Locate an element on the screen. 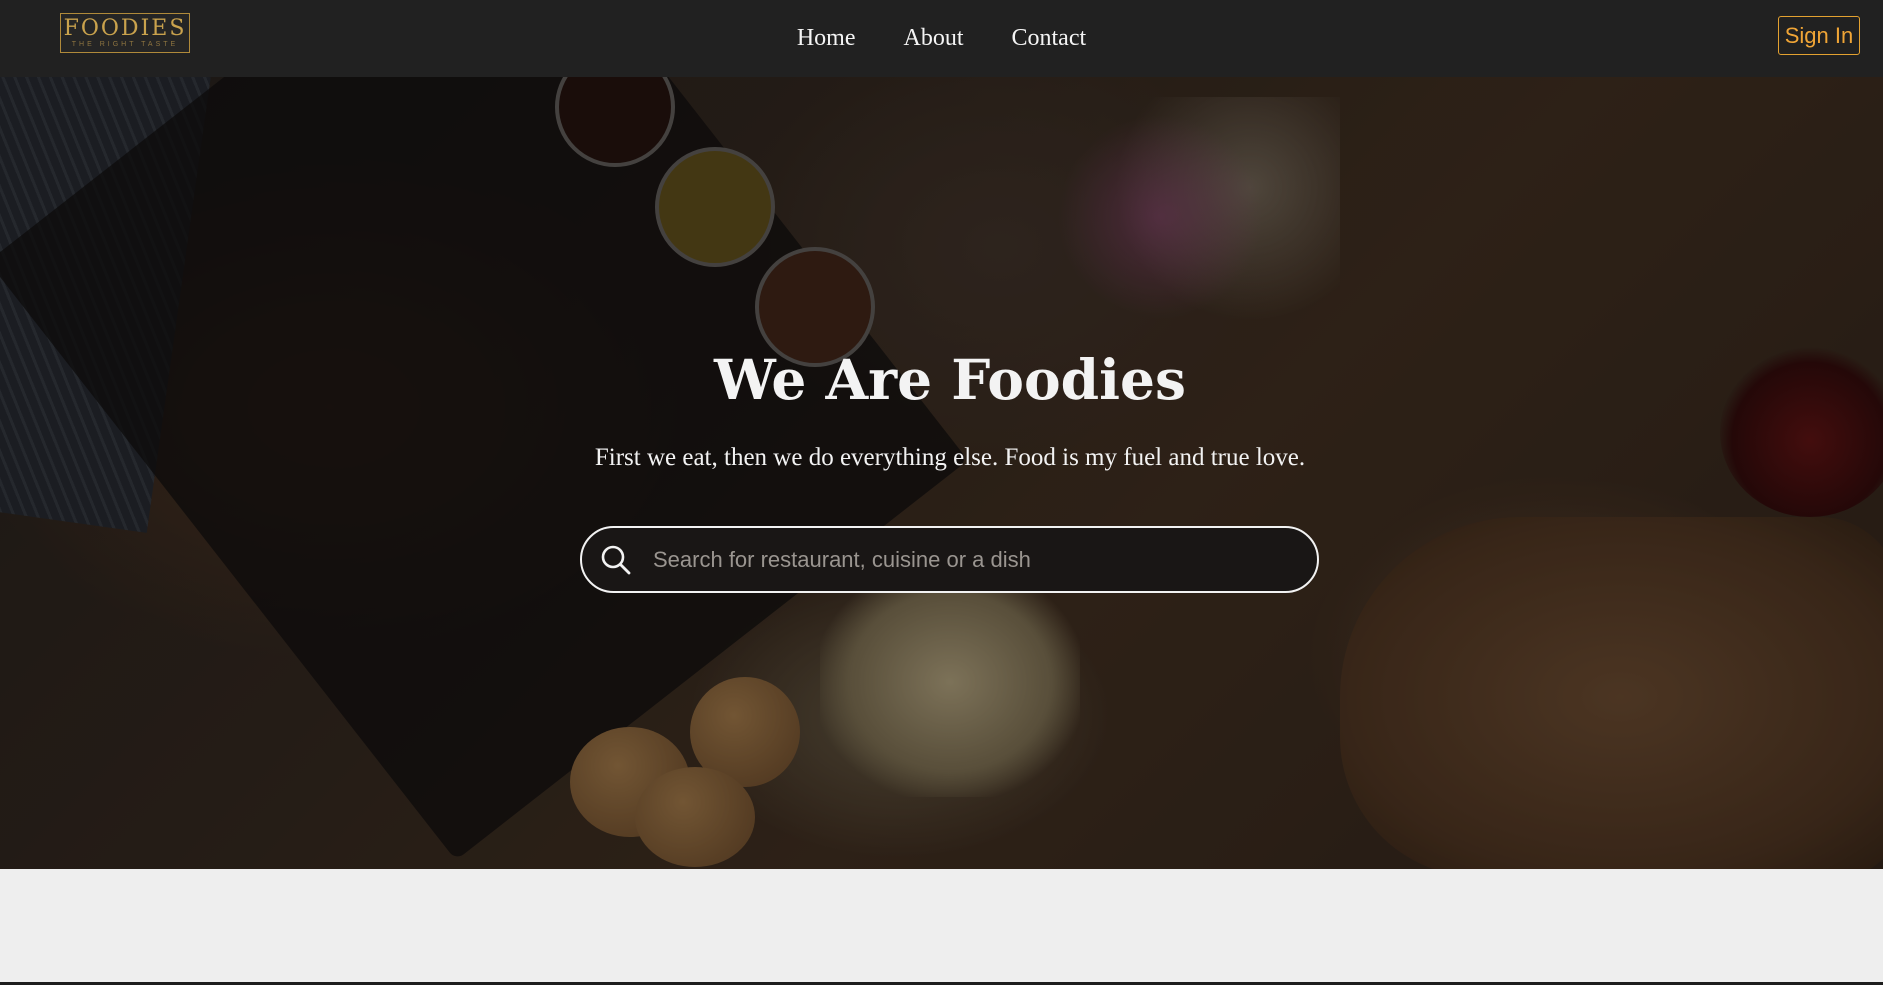 The height and width of the screenshot is (985, 1883). logo-tagline: THE RIGHT TASTE is located at coordinates (125, 44).